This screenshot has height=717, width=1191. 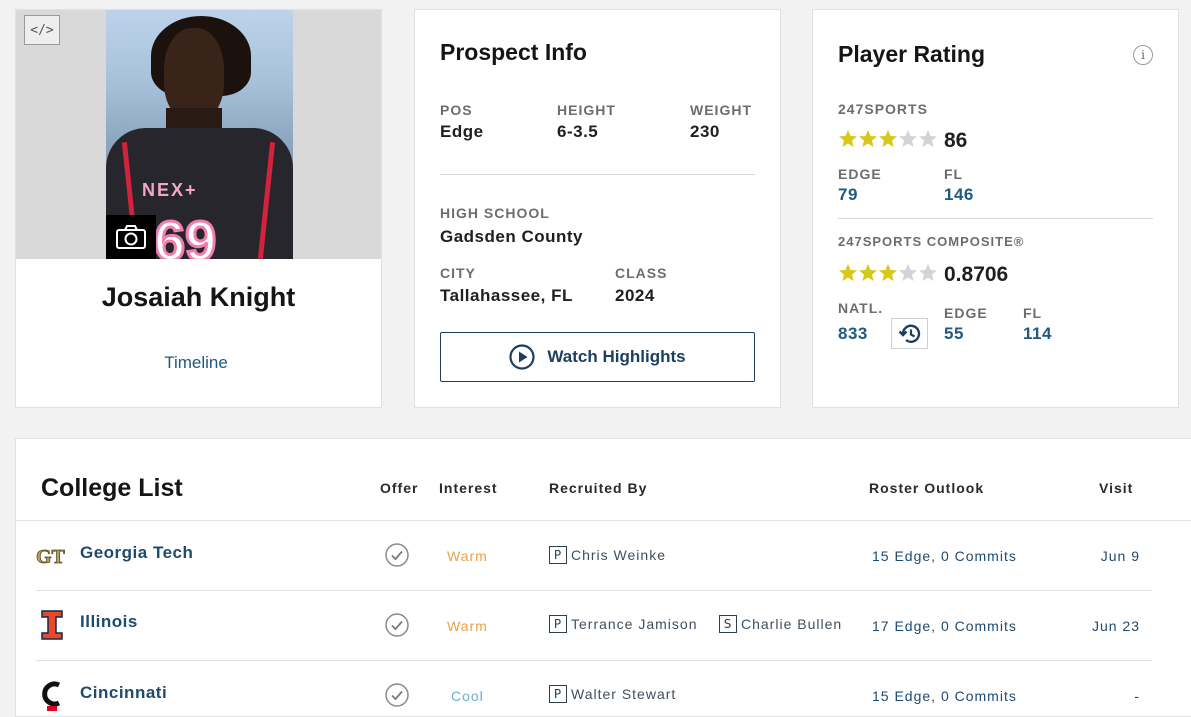 I want to click on camera-icon, so click(x=131, y=237).